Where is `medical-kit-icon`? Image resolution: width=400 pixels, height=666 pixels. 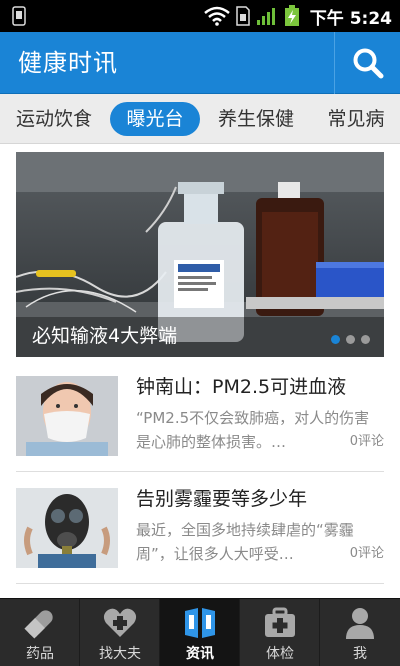
medical-kit-icon is located at coordinates (280, 622).